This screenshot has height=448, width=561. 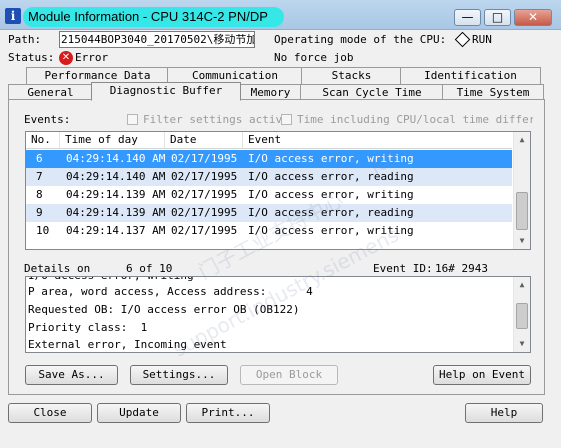 What do you see at coordinates (213, 119) in the screenshot?
I see `filter-settings-label: Filter settings activ` at bounding box center [213, 119].